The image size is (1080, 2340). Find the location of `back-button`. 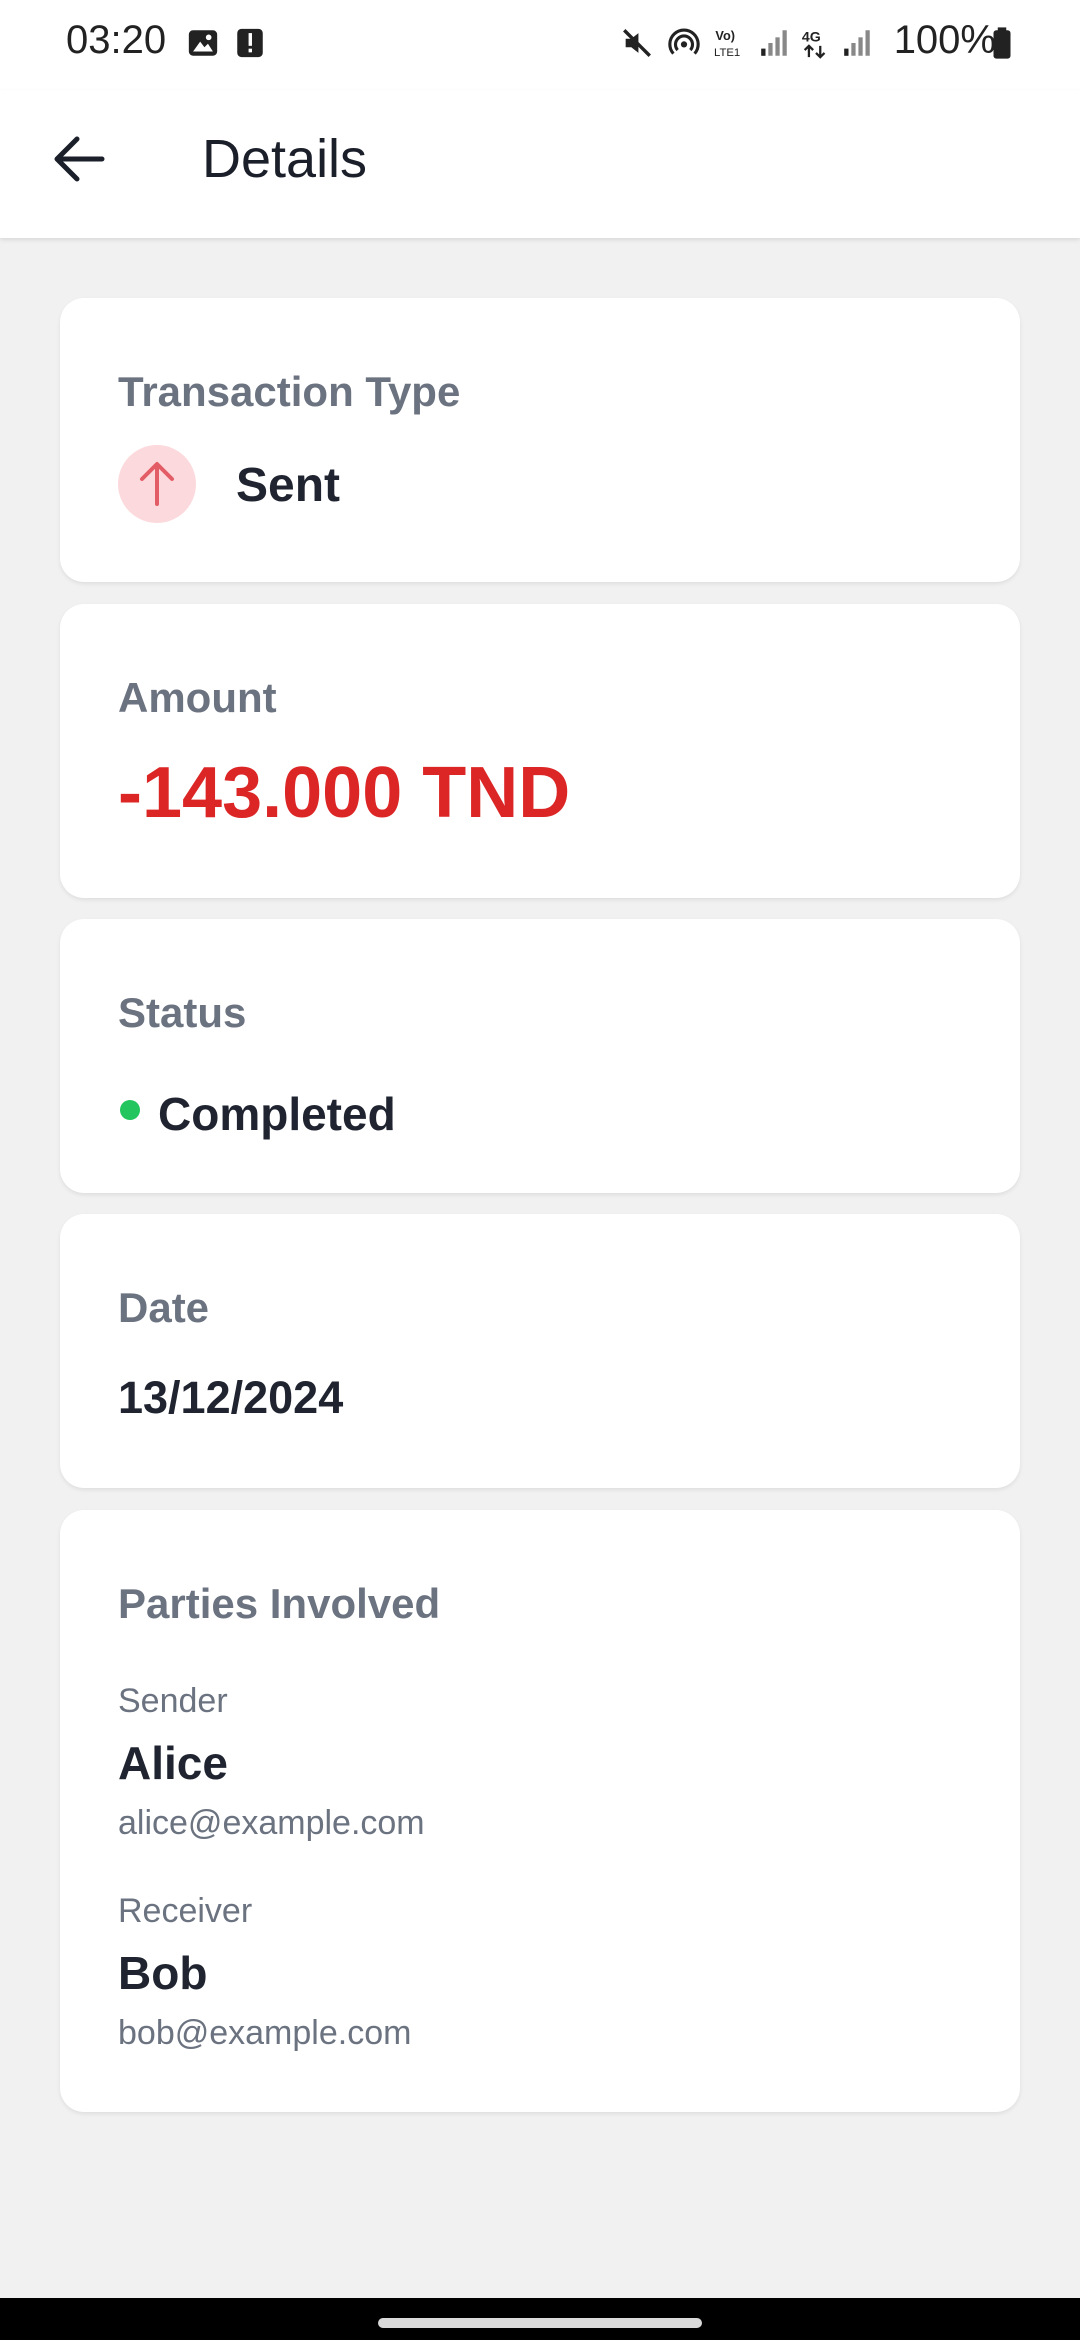

back-button is located at coordinates (79, 159).